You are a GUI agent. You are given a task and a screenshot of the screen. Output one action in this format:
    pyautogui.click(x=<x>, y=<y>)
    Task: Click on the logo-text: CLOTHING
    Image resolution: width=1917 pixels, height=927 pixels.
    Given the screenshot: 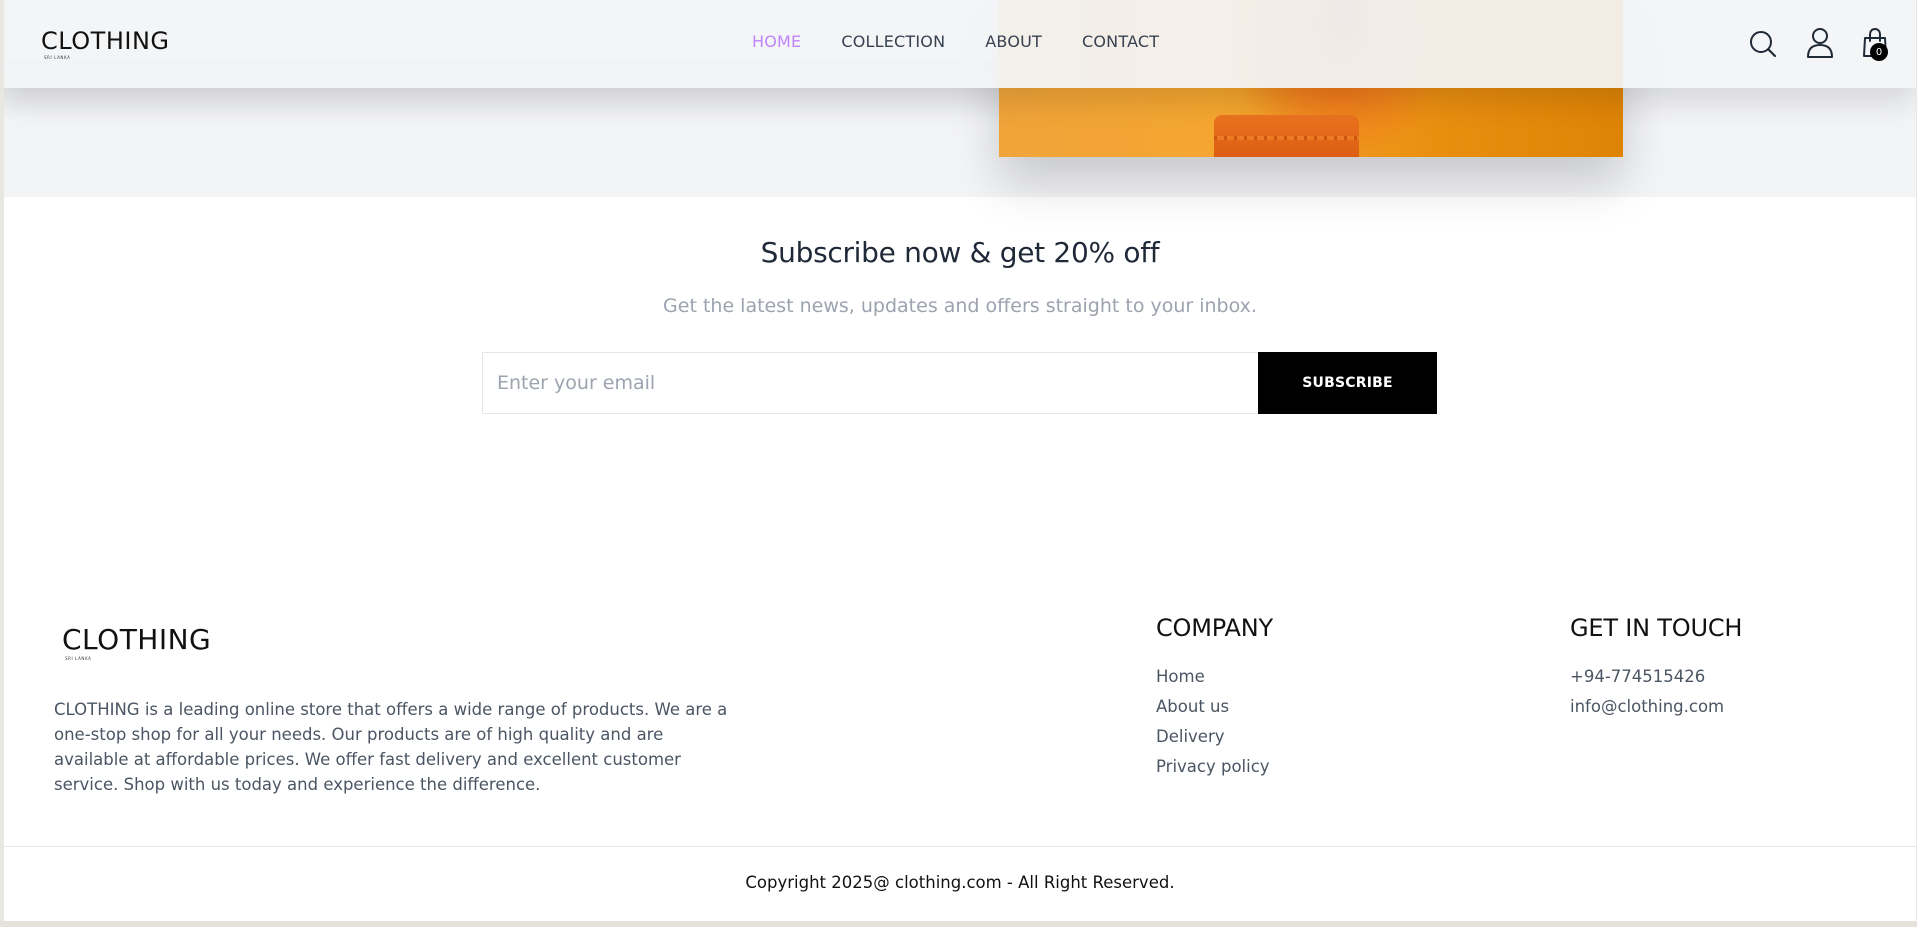 What is the action you would take?
    pyautogui.click(x=105, y=41)
    